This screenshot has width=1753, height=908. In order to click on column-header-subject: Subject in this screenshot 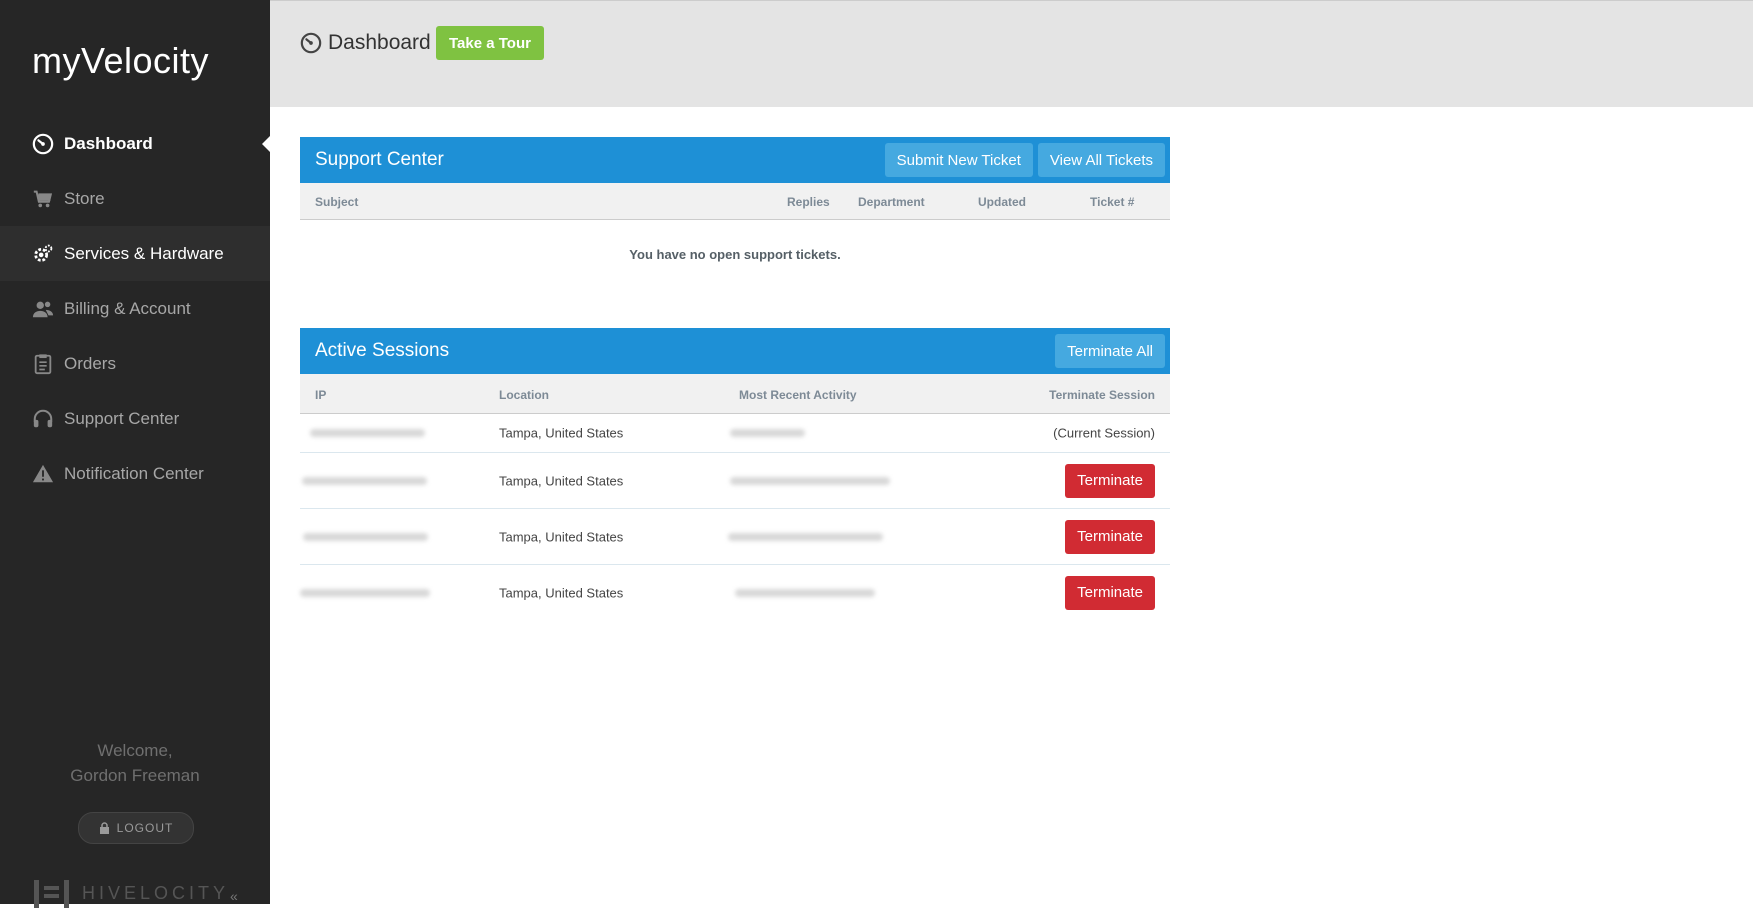, I will do `click(336, 202)`.